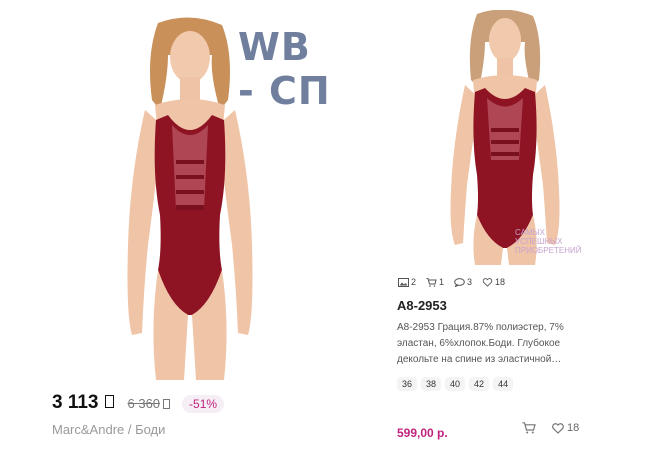 This screenshot has height=450, width=650. Describe the element at coordinates (284, 69) in the screenshot. I see `watermark-text: WB - СП` at that location.